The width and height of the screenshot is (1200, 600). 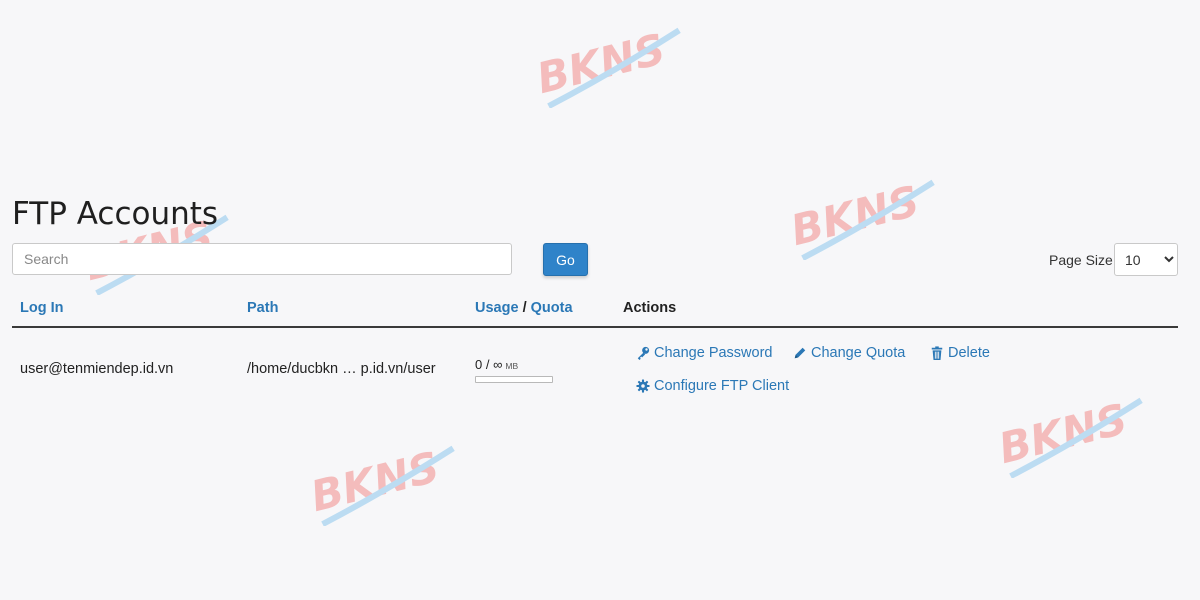 What do you see at coordinates (552, 308) in the screenshot?
I see `column-header-quota: Quota` at bounding box center [552, 308].